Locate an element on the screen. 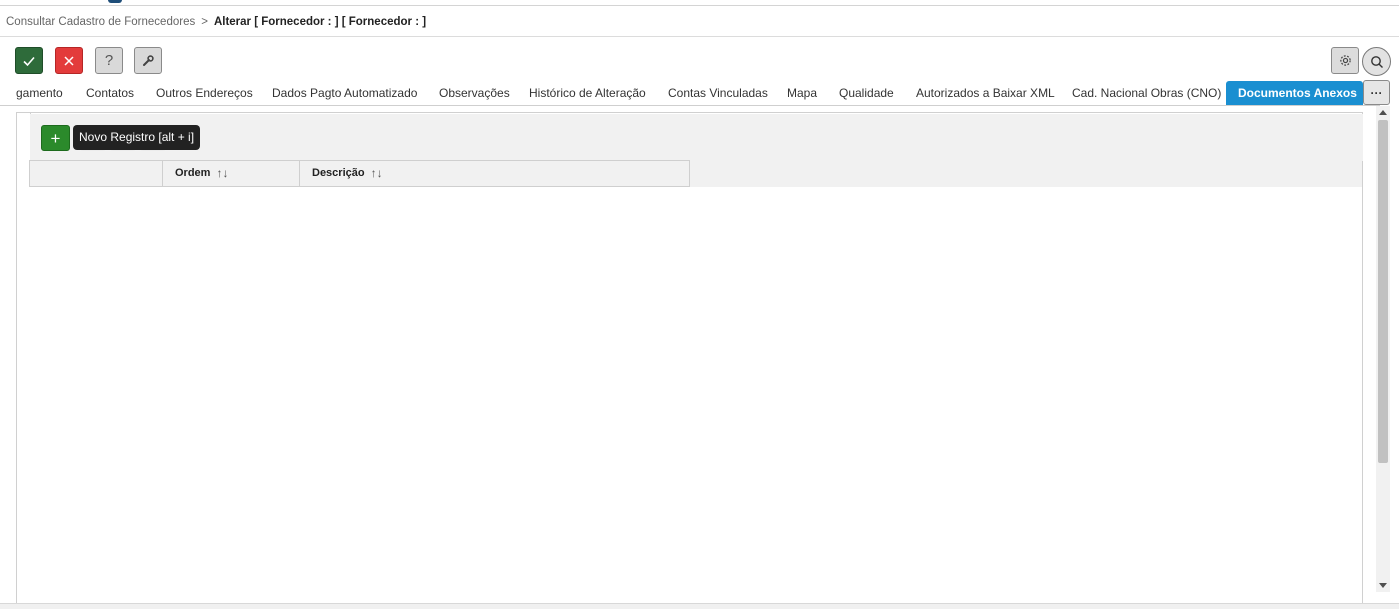 The height and width of the screenshot is (609, 1399). tab-pagamento: gamento is located at coordinates (39, 93).